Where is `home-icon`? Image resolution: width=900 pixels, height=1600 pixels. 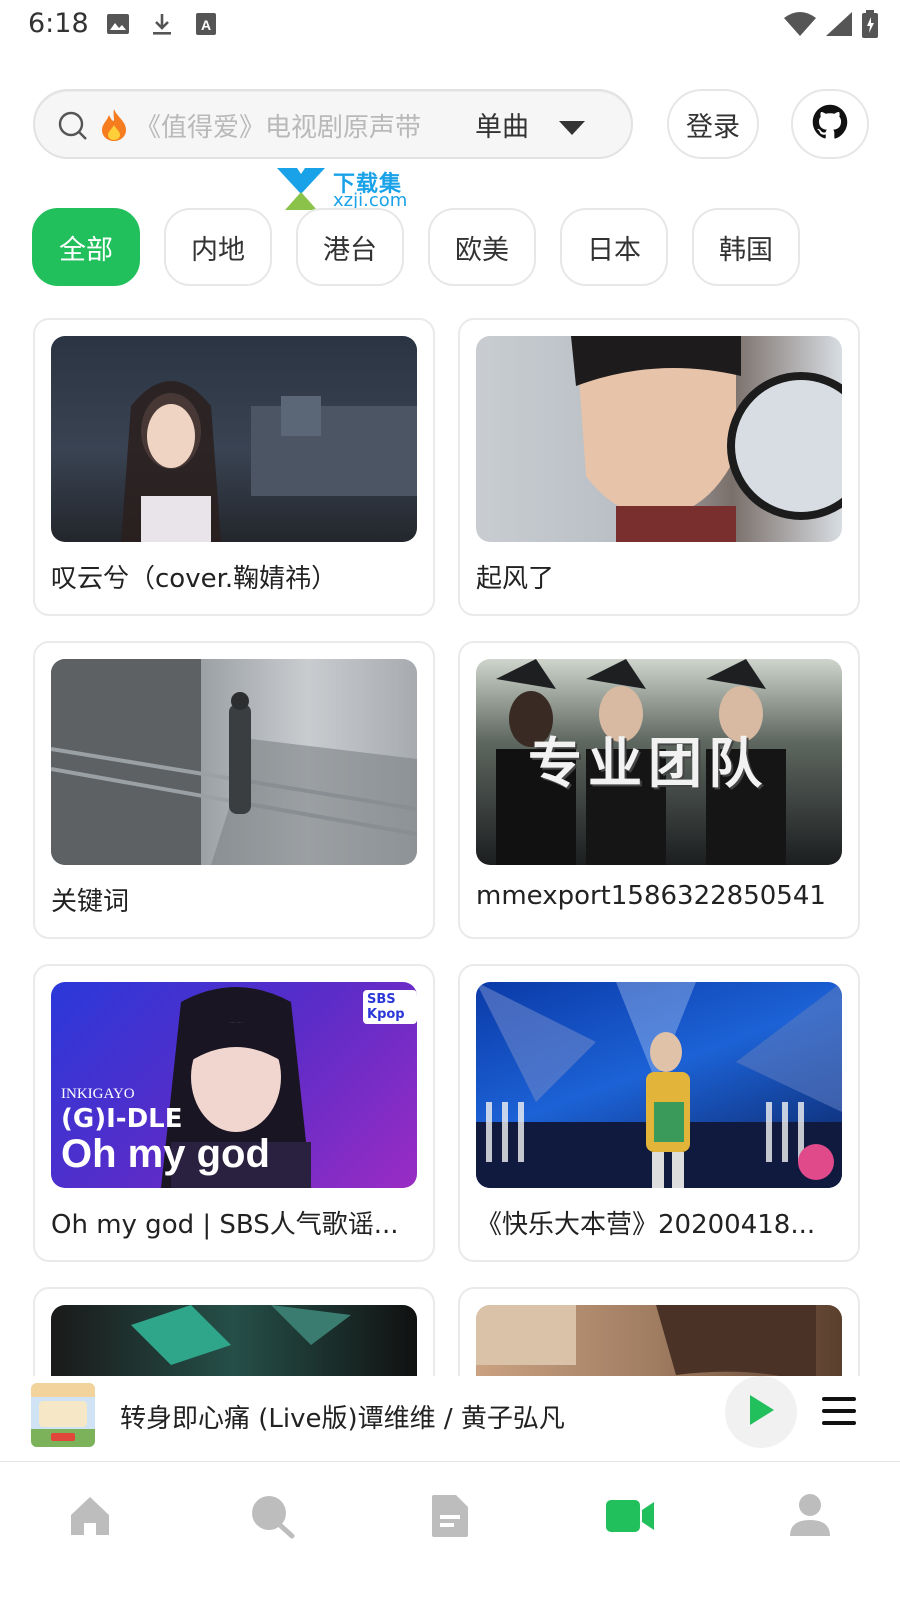
home-icon is located at coordinates (90, 1518).